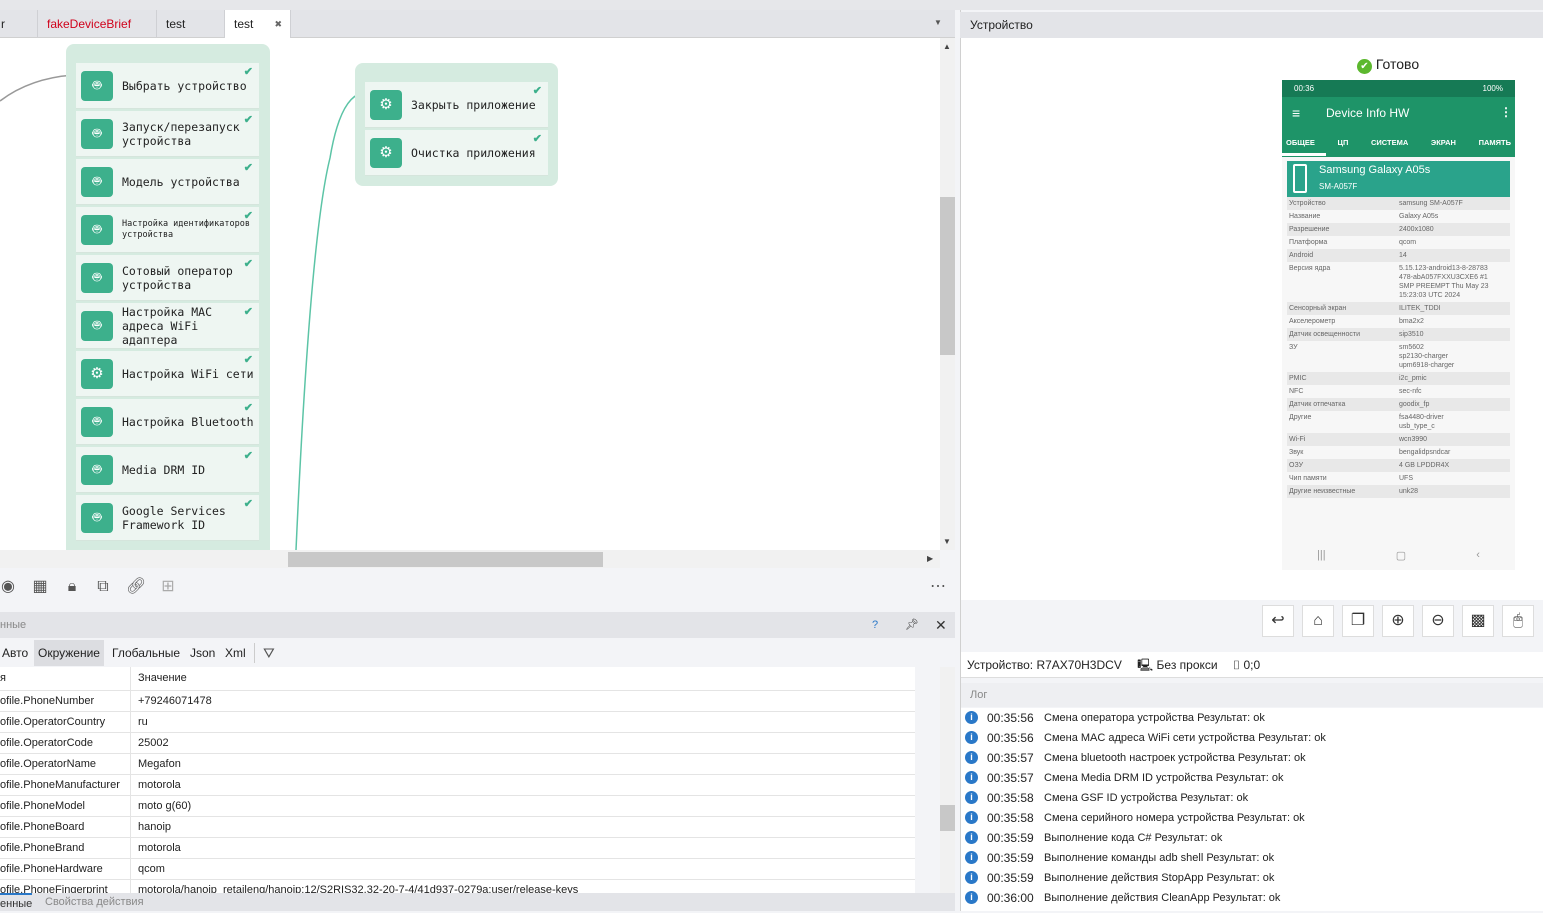 The image size is (1543, 913). Describe the element at coordinates (164, 470) in the screenshot. I see `action-node-label: Media DRM ID` at that location.